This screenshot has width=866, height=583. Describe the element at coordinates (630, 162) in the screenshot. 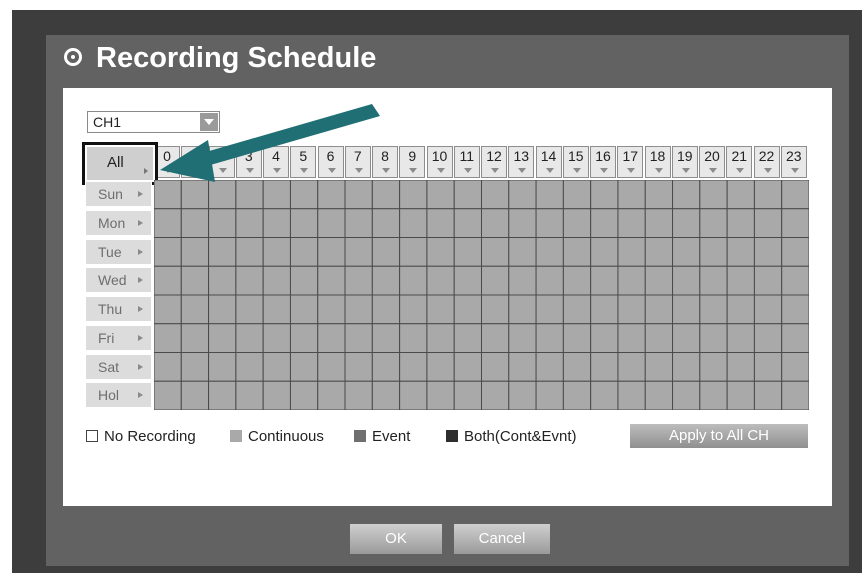

I see `hour-column-header: 17` at that location.